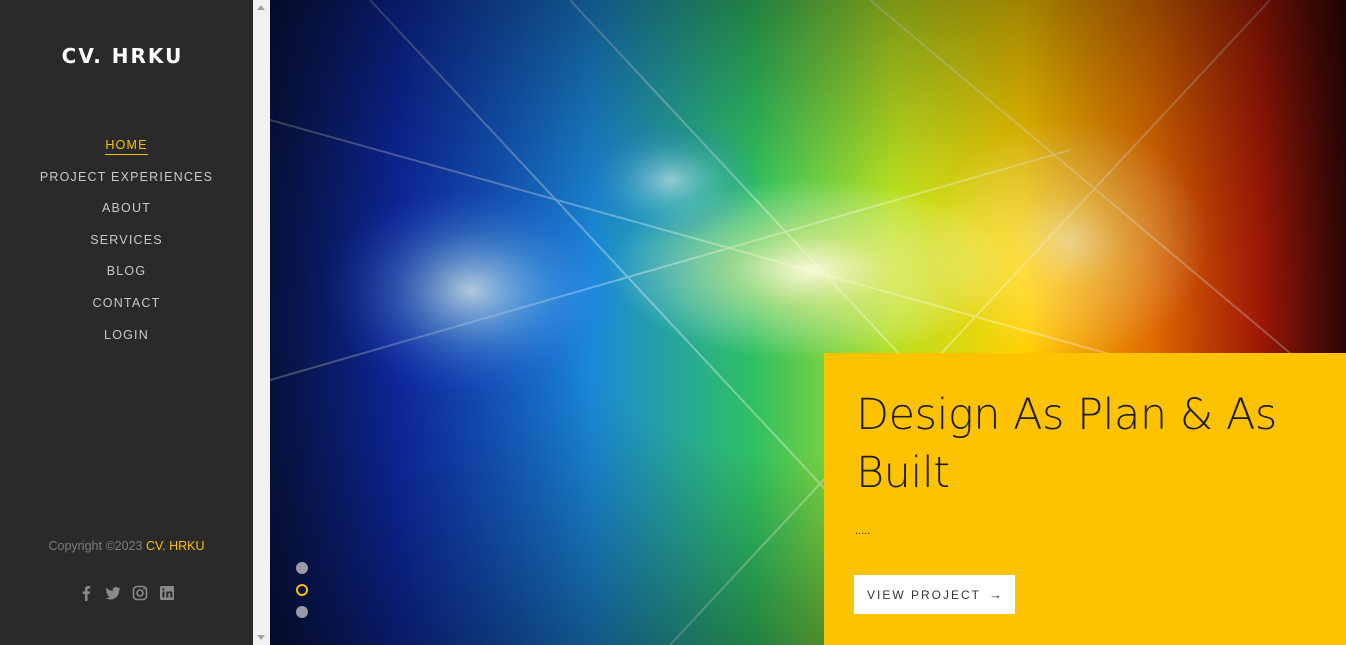 This screenshot has width=1346, height=645. I want to click on nav-item-services: SERVICES, so click(126, 241).